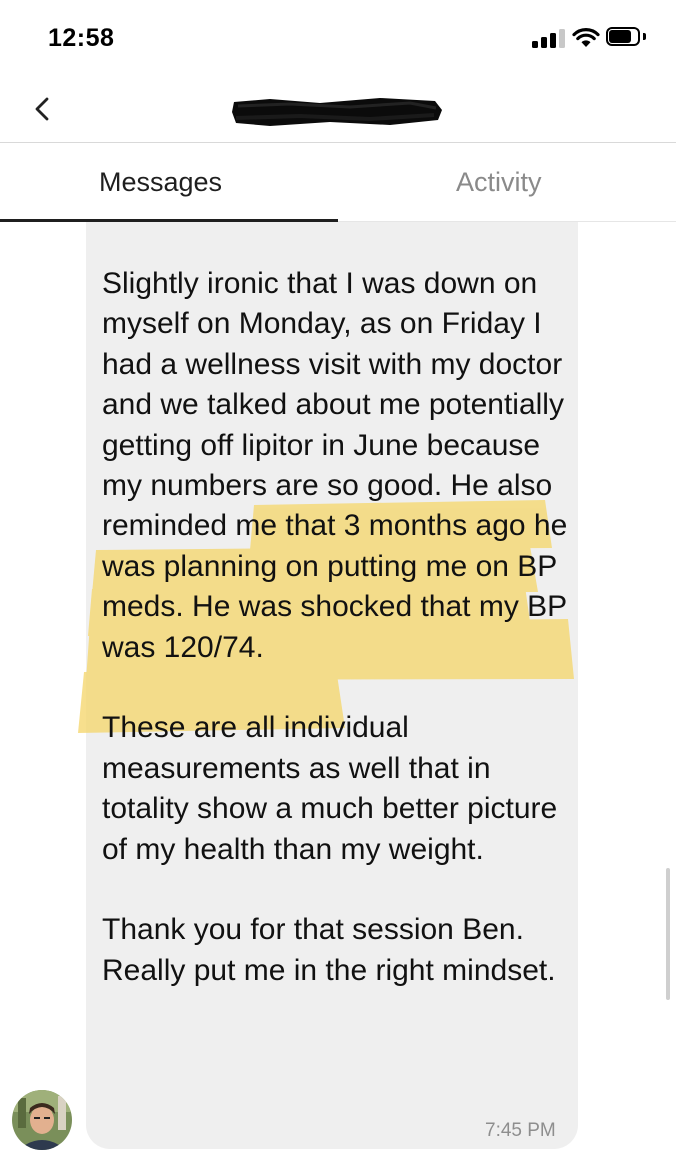 Image resolution: width=676 pixels, height=1163 pixels. I want to click on tab-bar: Messages Activity, so click(338, 182).